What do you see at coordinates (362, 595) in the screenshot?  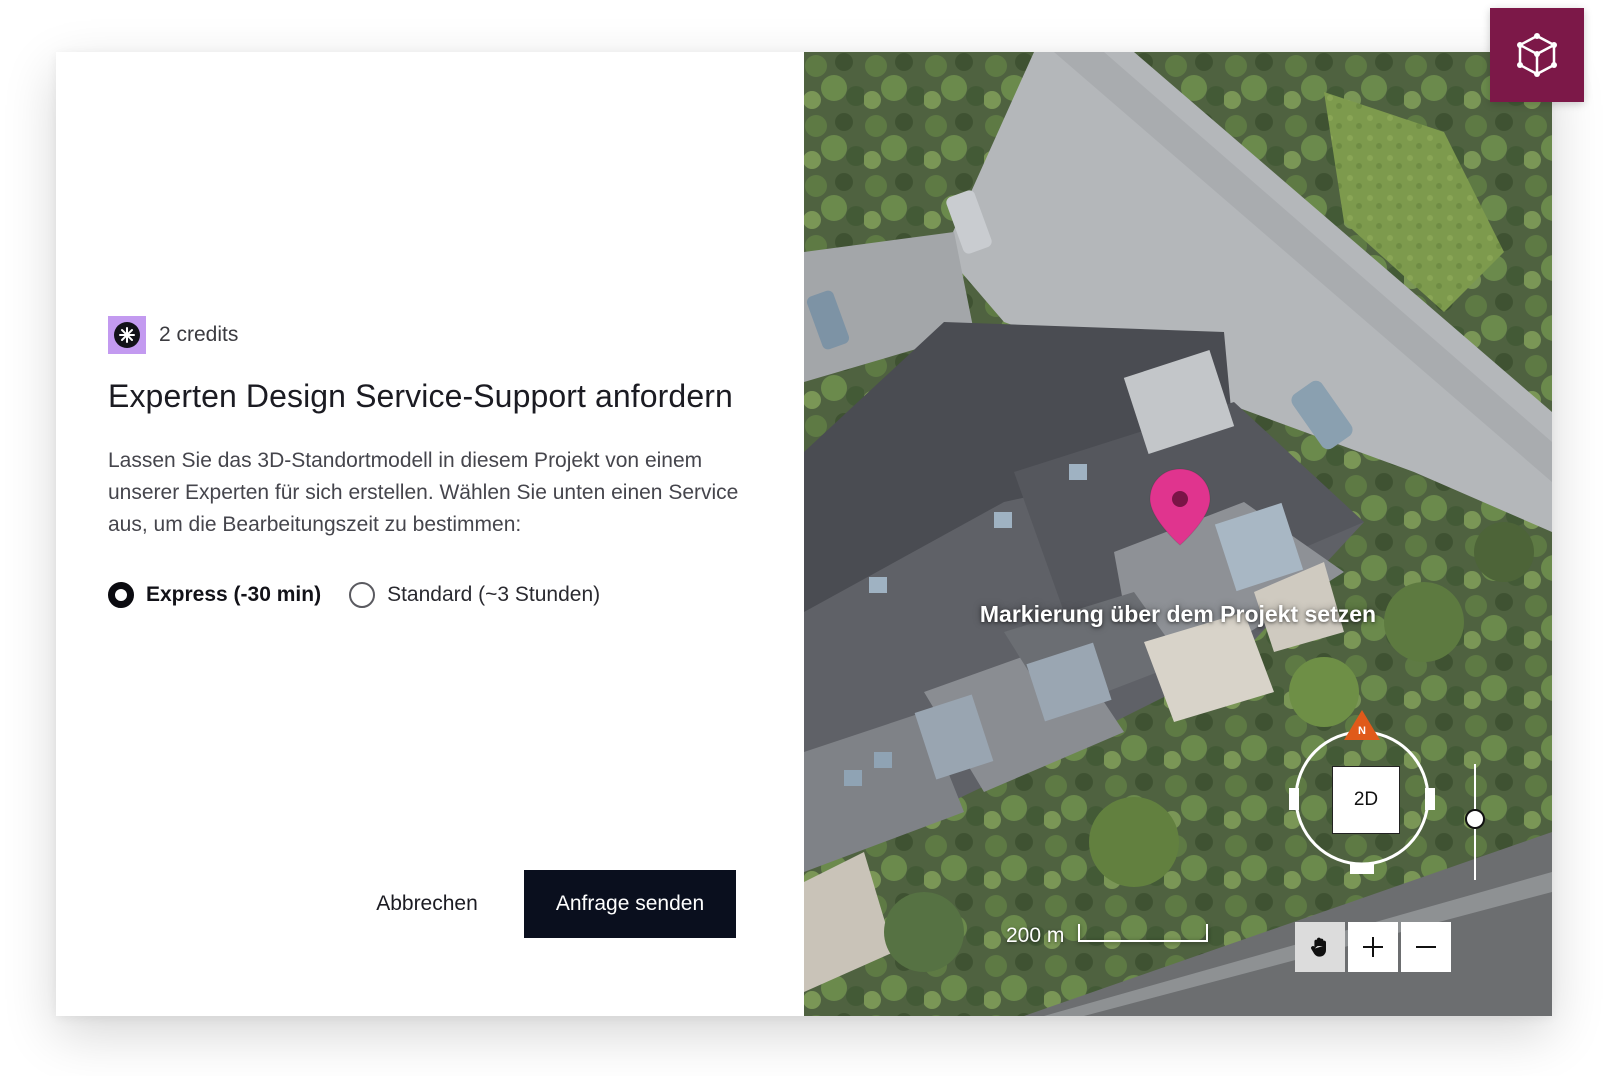 I see `radio-standard` at bounding box center [362, 595].